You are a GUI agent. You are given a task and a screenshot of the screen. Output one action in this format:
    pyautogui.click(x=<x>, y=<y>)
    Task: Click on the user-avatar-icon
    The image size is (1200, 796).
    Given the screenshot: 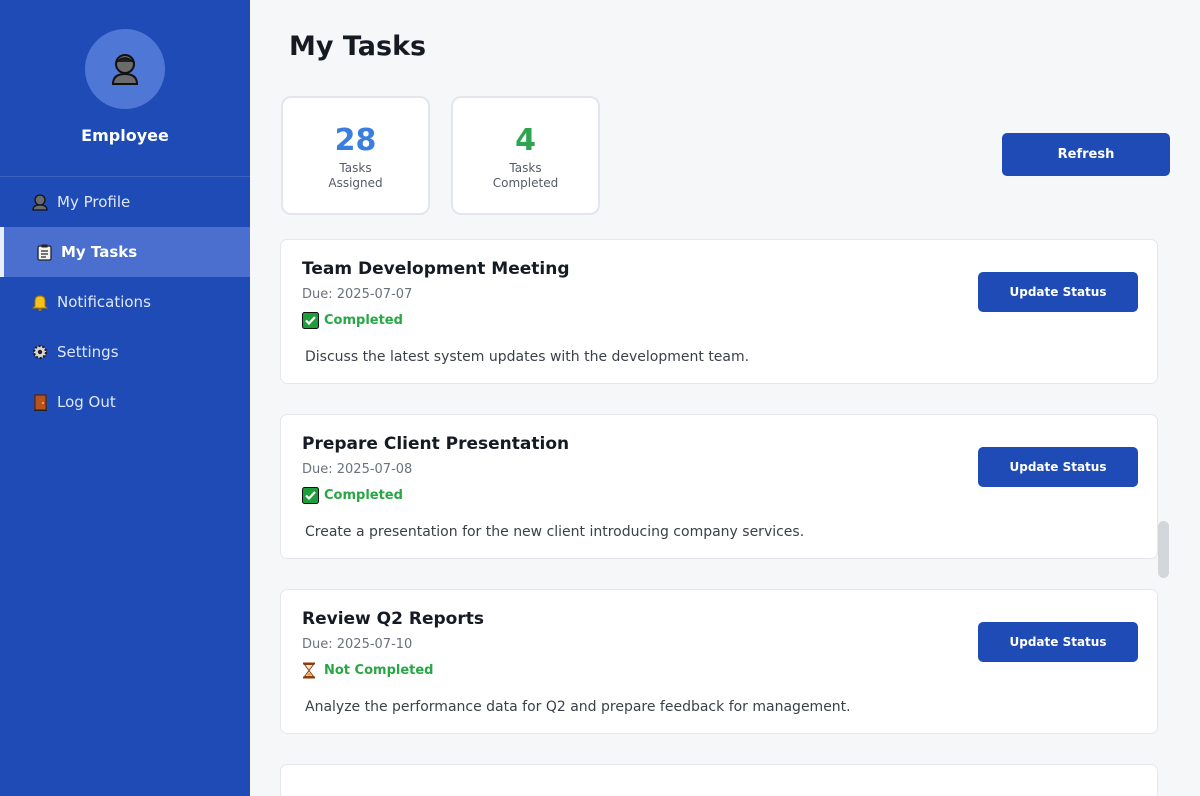 What is the action you would take?
    pyautogui.click(x=125, y=69)
    